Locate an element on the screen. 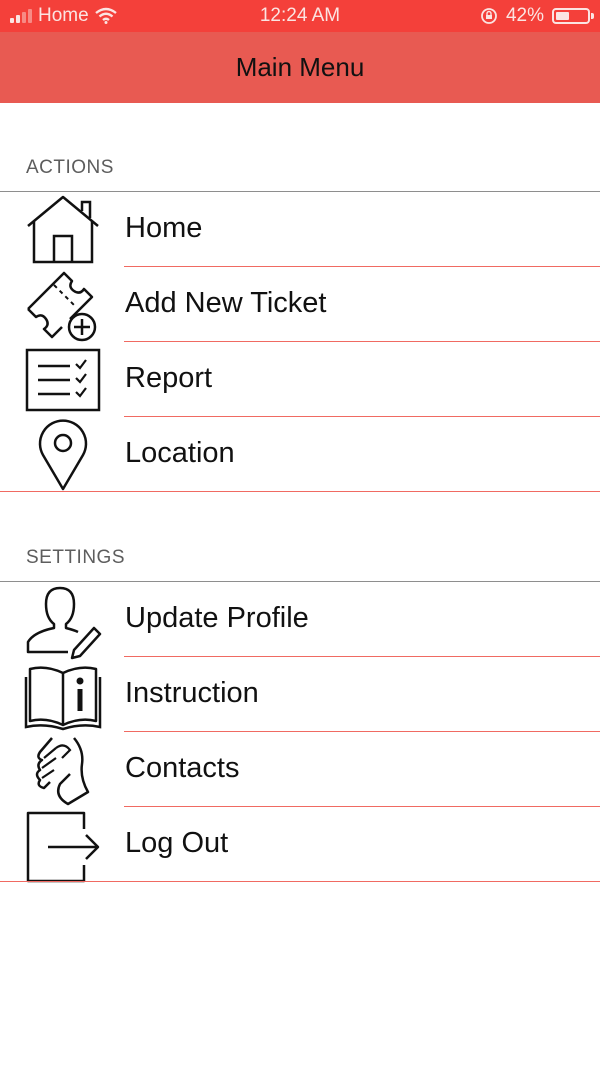 This screenshot has width=600, height=1067. status-right: 42% is located at coordinates (537, 16).